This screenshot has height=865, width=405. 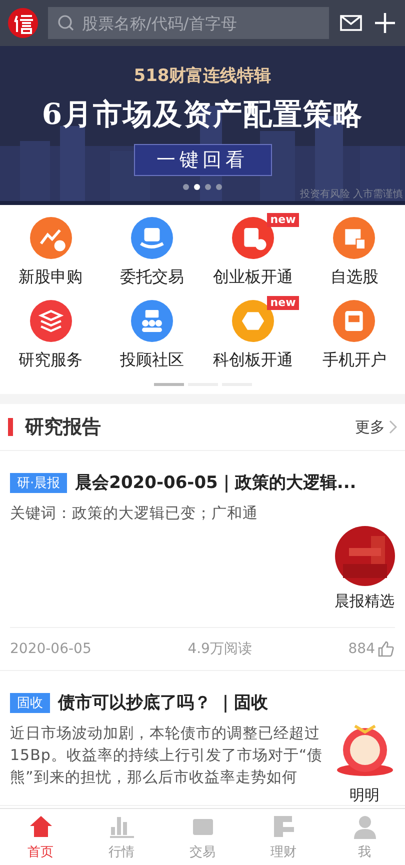 I want to click on publish-date: 2020-06-05, so click(x=51, y=649).